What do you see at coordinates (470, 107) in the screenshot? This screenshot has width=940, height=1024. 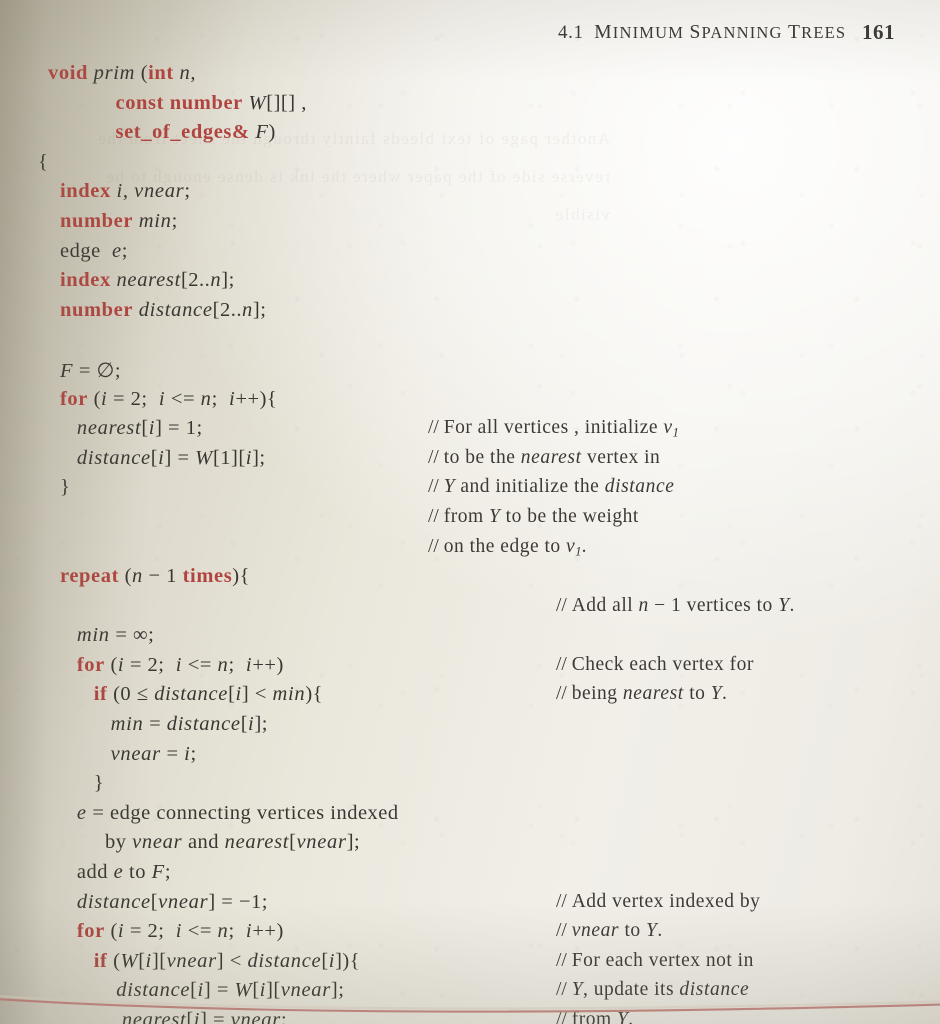 I see `code-line: const number W[][] ,` at bounding box center [470, 107].